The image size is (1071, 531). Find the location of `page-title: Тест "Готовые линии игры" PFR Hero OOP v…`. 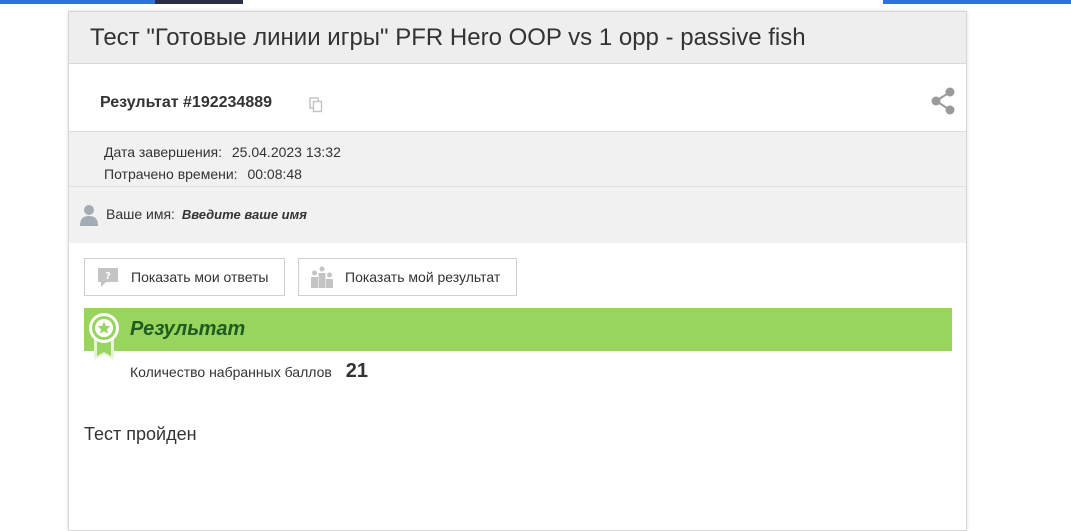

page-title: Тест "Готовые линии игры" PFR Hero OOP v… is located at coordinates (448, 37).